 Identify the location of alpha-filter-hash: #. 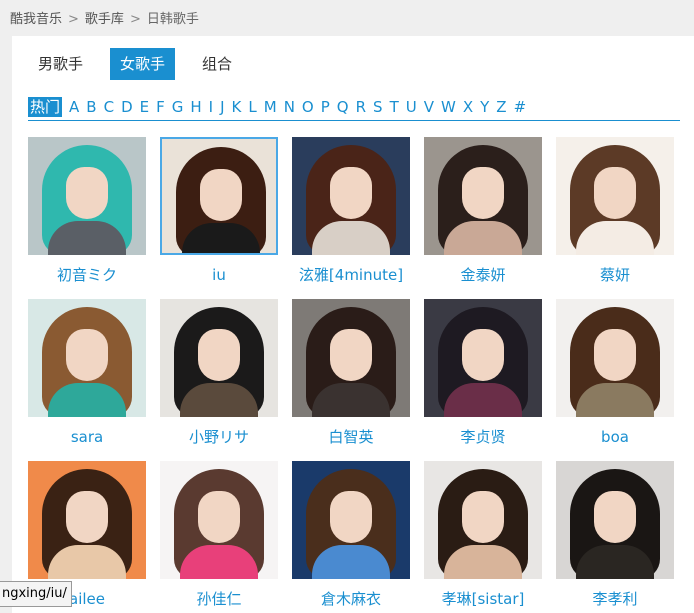
(520, 107).